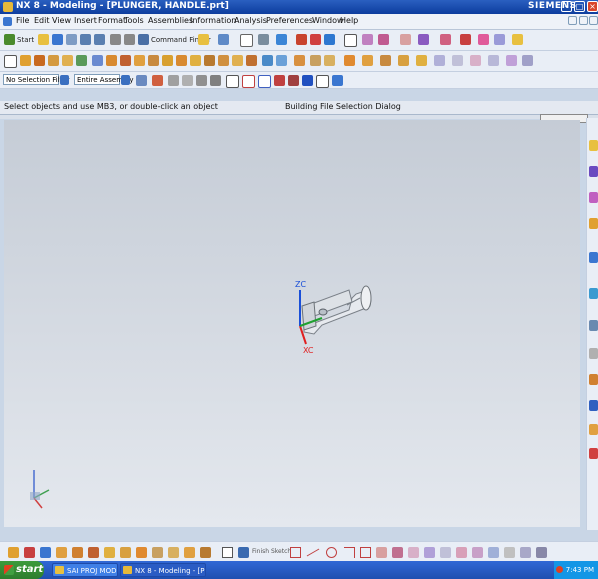  What do you see at coordinates (205, 552) in the screenshot?
I see `pattern-curve-icon` at bounding box center [205, 552].